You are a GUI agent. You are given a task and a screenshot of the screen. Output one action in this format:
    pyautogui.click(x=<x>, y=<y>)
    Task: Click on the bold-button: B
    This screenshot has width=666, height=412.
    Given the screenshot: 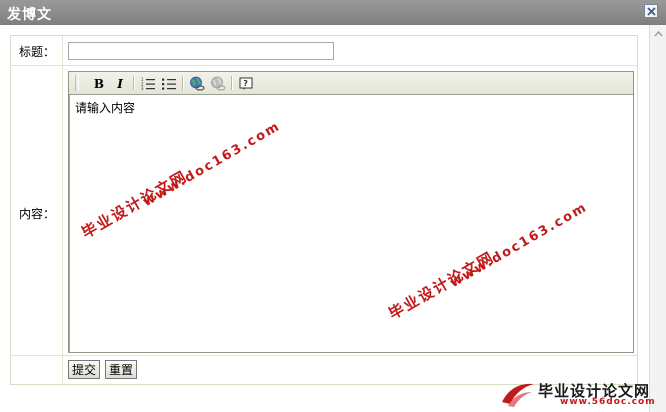 What is the action you would take?
    pyautogui.click(x=99, y=83)
    